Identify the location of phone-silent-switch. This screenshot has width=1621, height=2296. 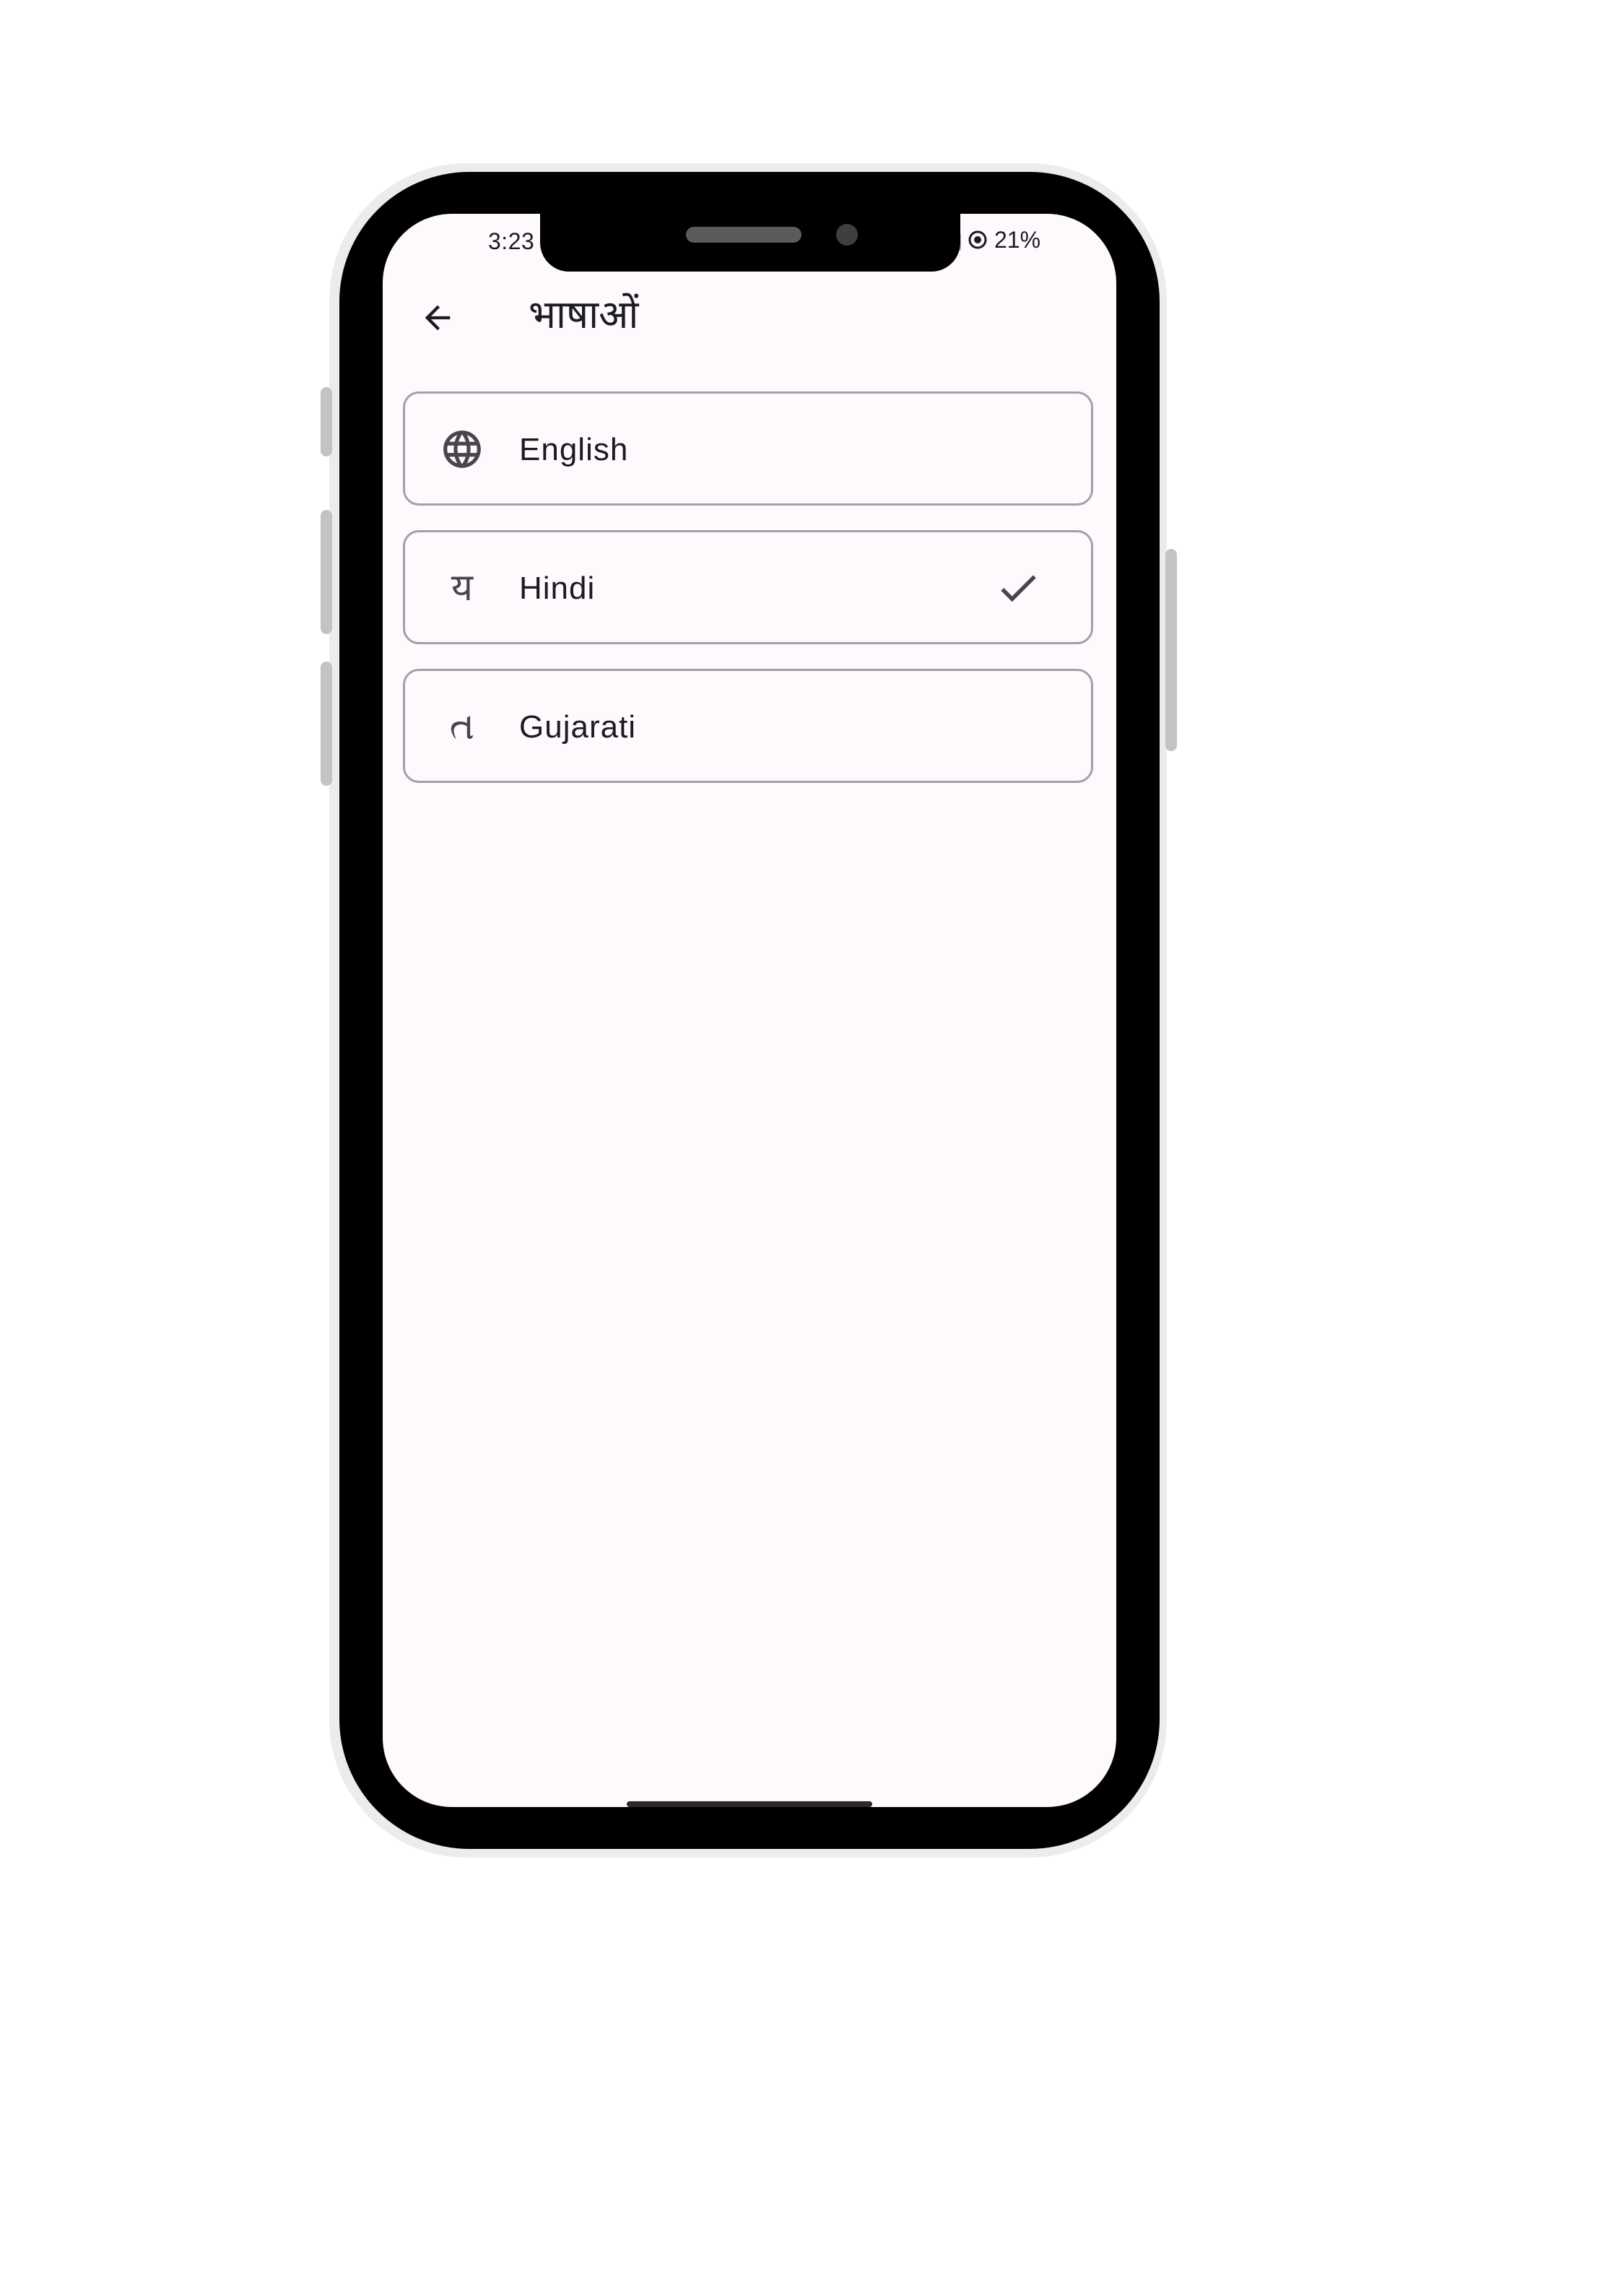
(326, 422).